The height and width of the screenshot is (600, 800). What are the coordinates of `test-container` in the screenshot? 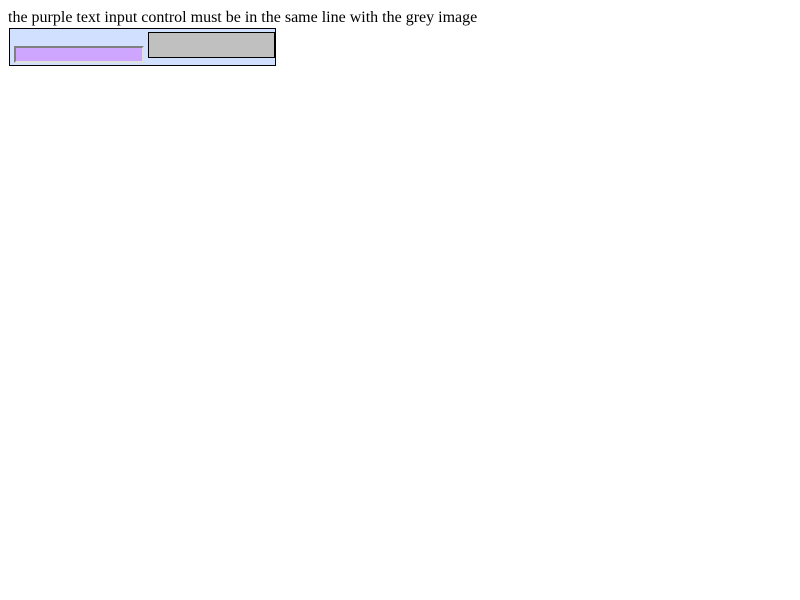 It's located at (142, 47).